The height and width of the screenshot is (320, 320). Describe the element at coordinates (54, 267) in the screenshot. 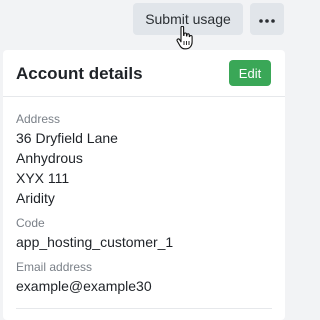

I see `email-label: Email address` at that location.